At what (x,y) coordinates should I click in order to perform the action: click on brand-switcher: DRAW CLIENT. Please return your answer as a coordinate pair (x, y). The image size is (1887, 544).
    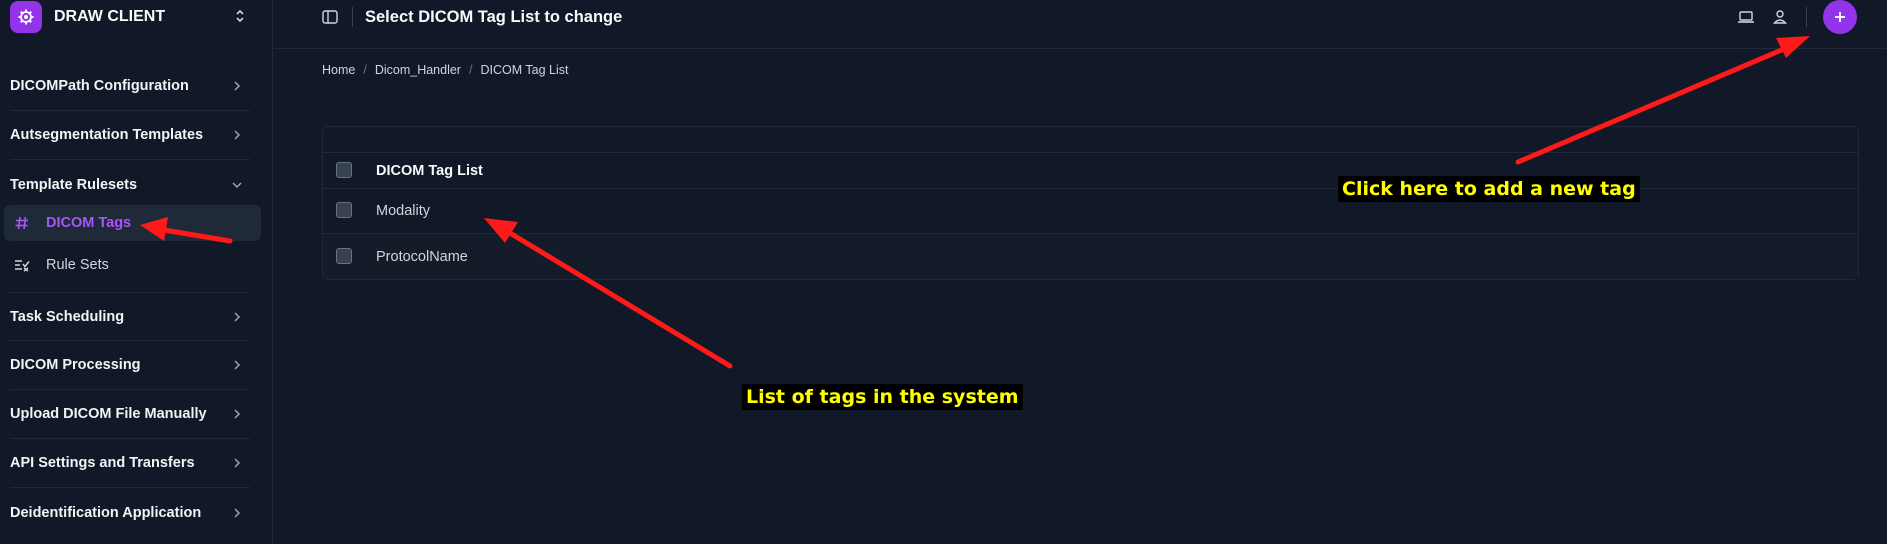
    Looking at the image, I should click on (136, 17).